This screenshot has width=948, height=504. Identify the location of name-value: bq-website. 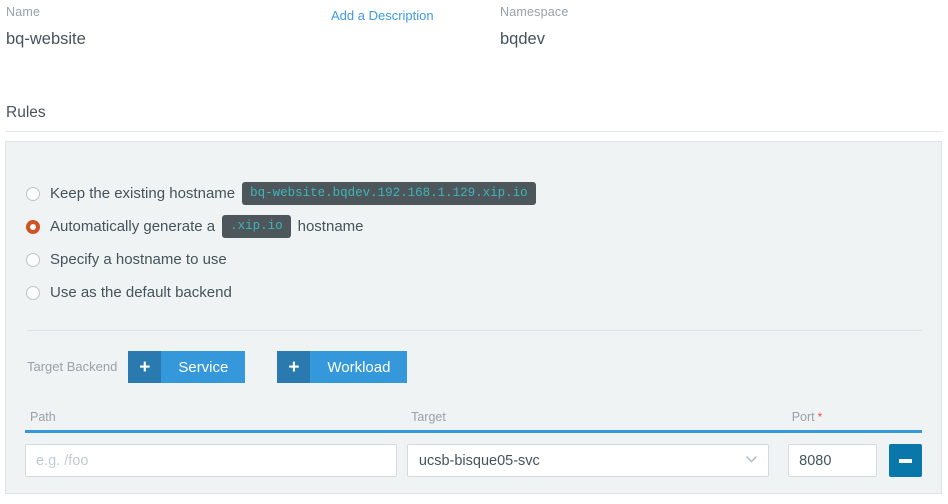
(46, 39).